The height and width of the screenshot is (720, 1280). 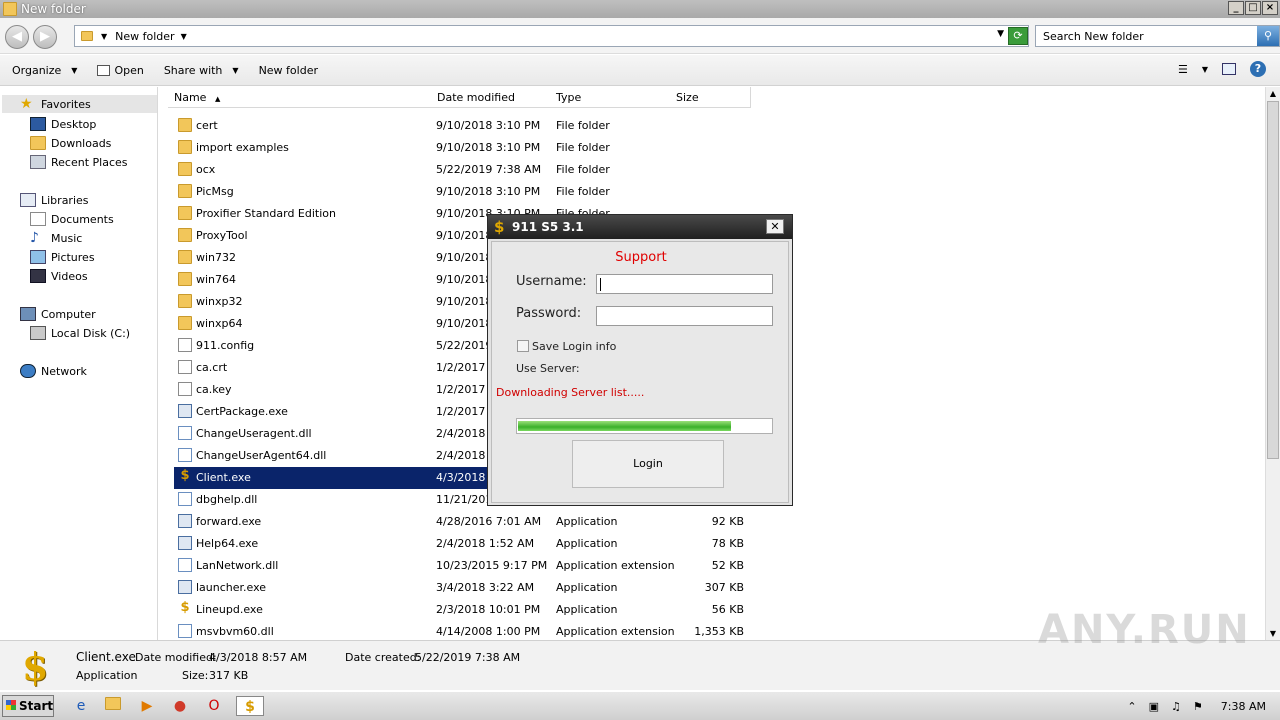 What do you see at coordinates (1268, 36) in the screenshot?
I see `search-icon: ⚲` at bounding box center [1268, 36].